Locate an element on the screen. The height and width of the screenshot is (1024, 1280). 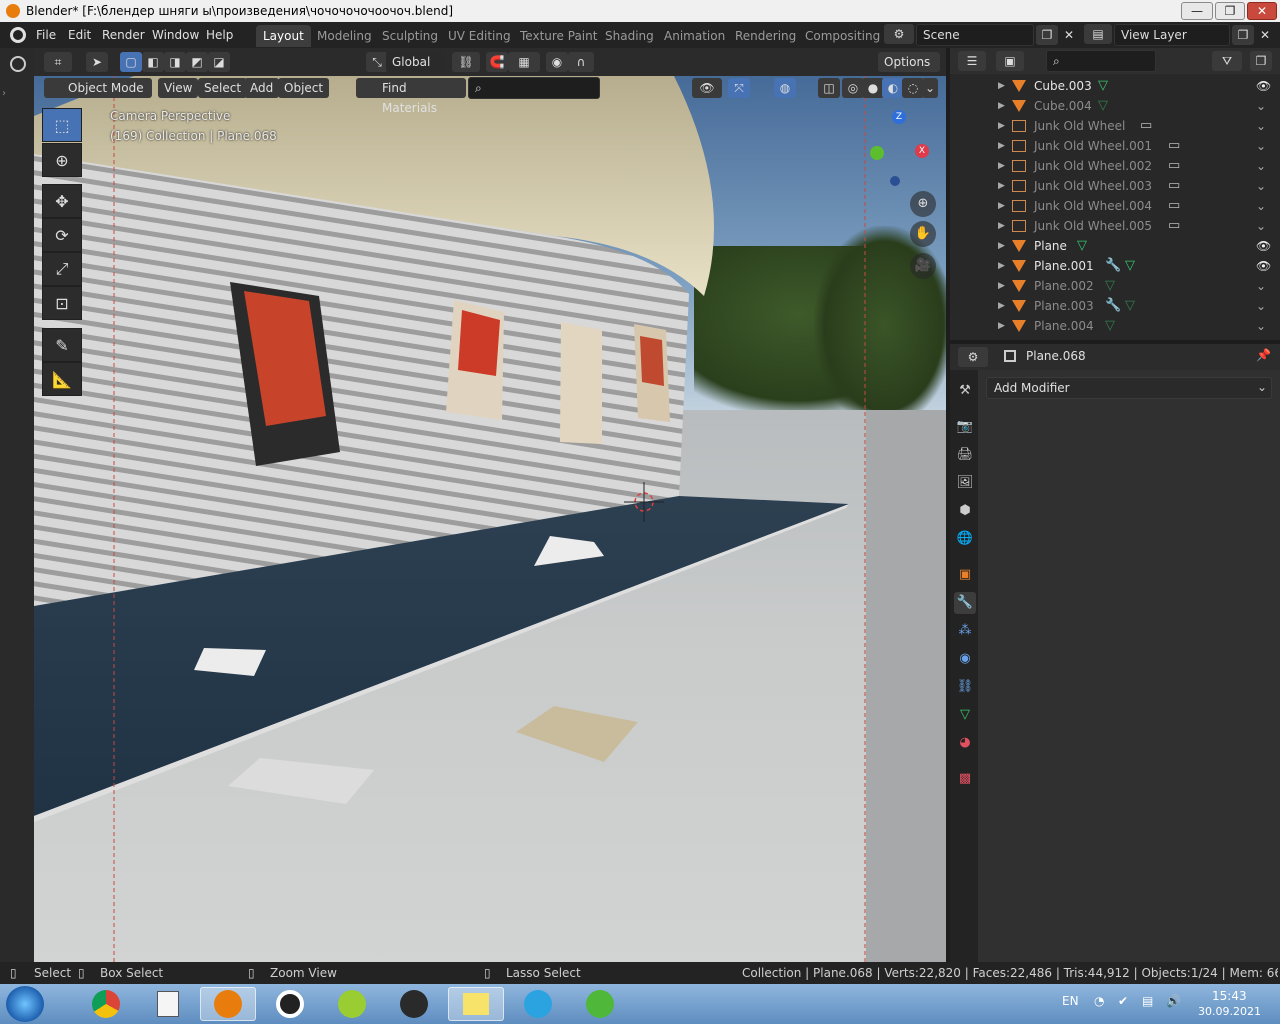
outliner-row: ▶ Plane.004 ▽ ⌄ is located at coordinates (1115, 326).